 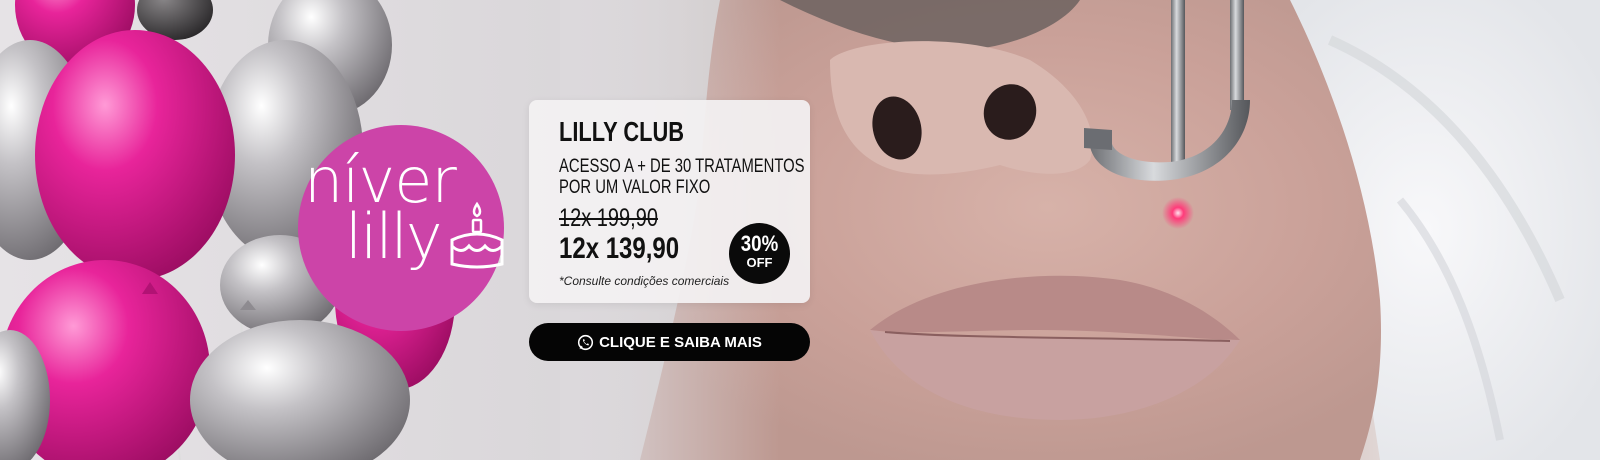 I want to click on birthday-cake-icon, so click(x=477, y=235).